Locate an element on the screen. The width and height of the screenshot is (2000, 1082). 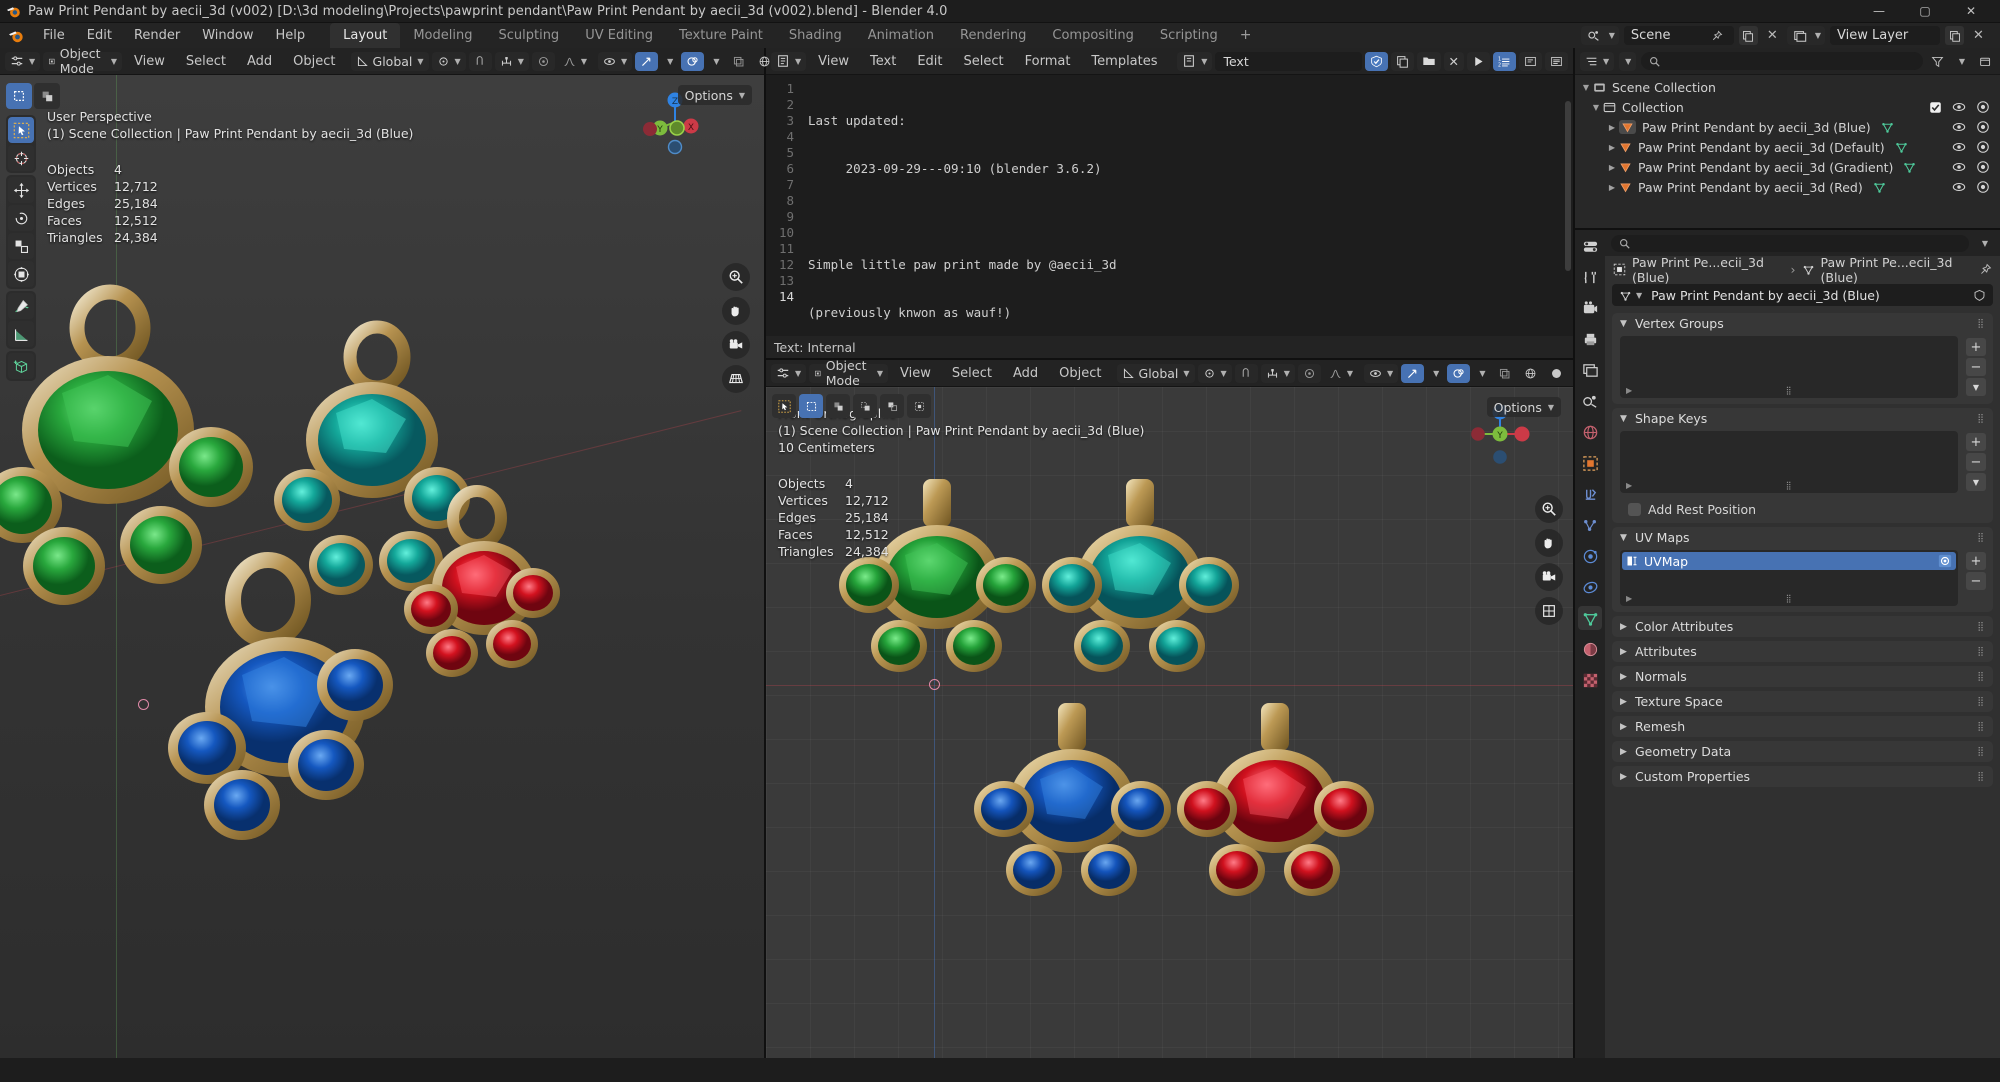
toggle-orthographic-icon is located at coordinates (736, 379).